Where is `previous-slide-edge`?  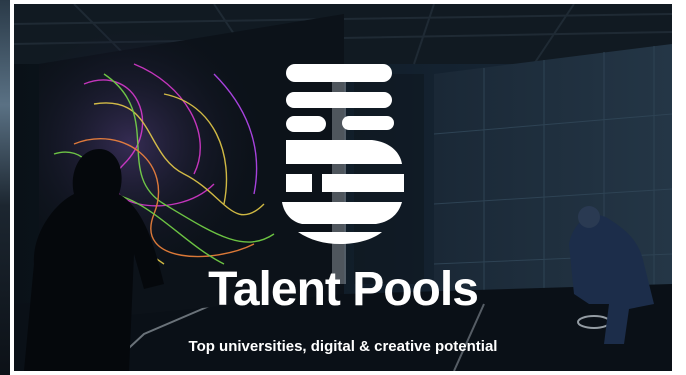
previous-slide-edge is located at coordinates (5, 187).